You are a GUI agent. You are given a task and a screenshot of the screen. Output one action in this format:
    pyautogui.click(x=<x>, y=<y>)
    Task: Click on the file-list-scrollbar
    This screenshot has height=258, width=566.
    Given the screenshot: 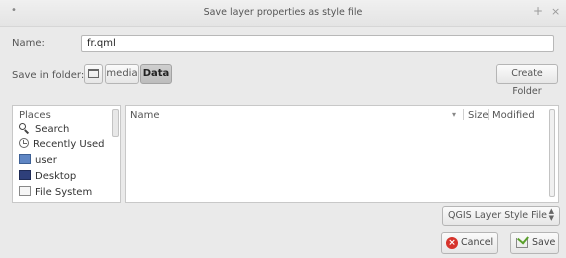 What is the action you would take?
    pyautogui.click(x=552, y=153)
    